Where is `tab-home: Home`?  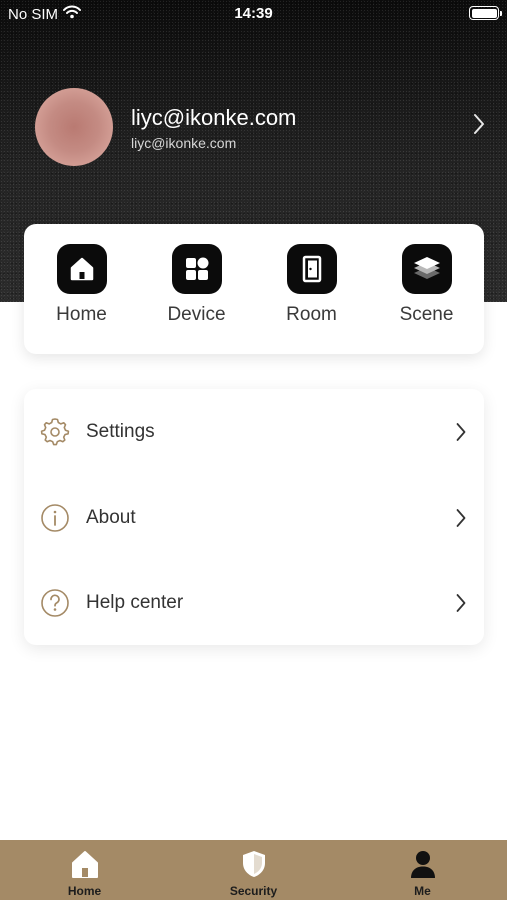
tab-home: Home is located at coordinates (84, 870).